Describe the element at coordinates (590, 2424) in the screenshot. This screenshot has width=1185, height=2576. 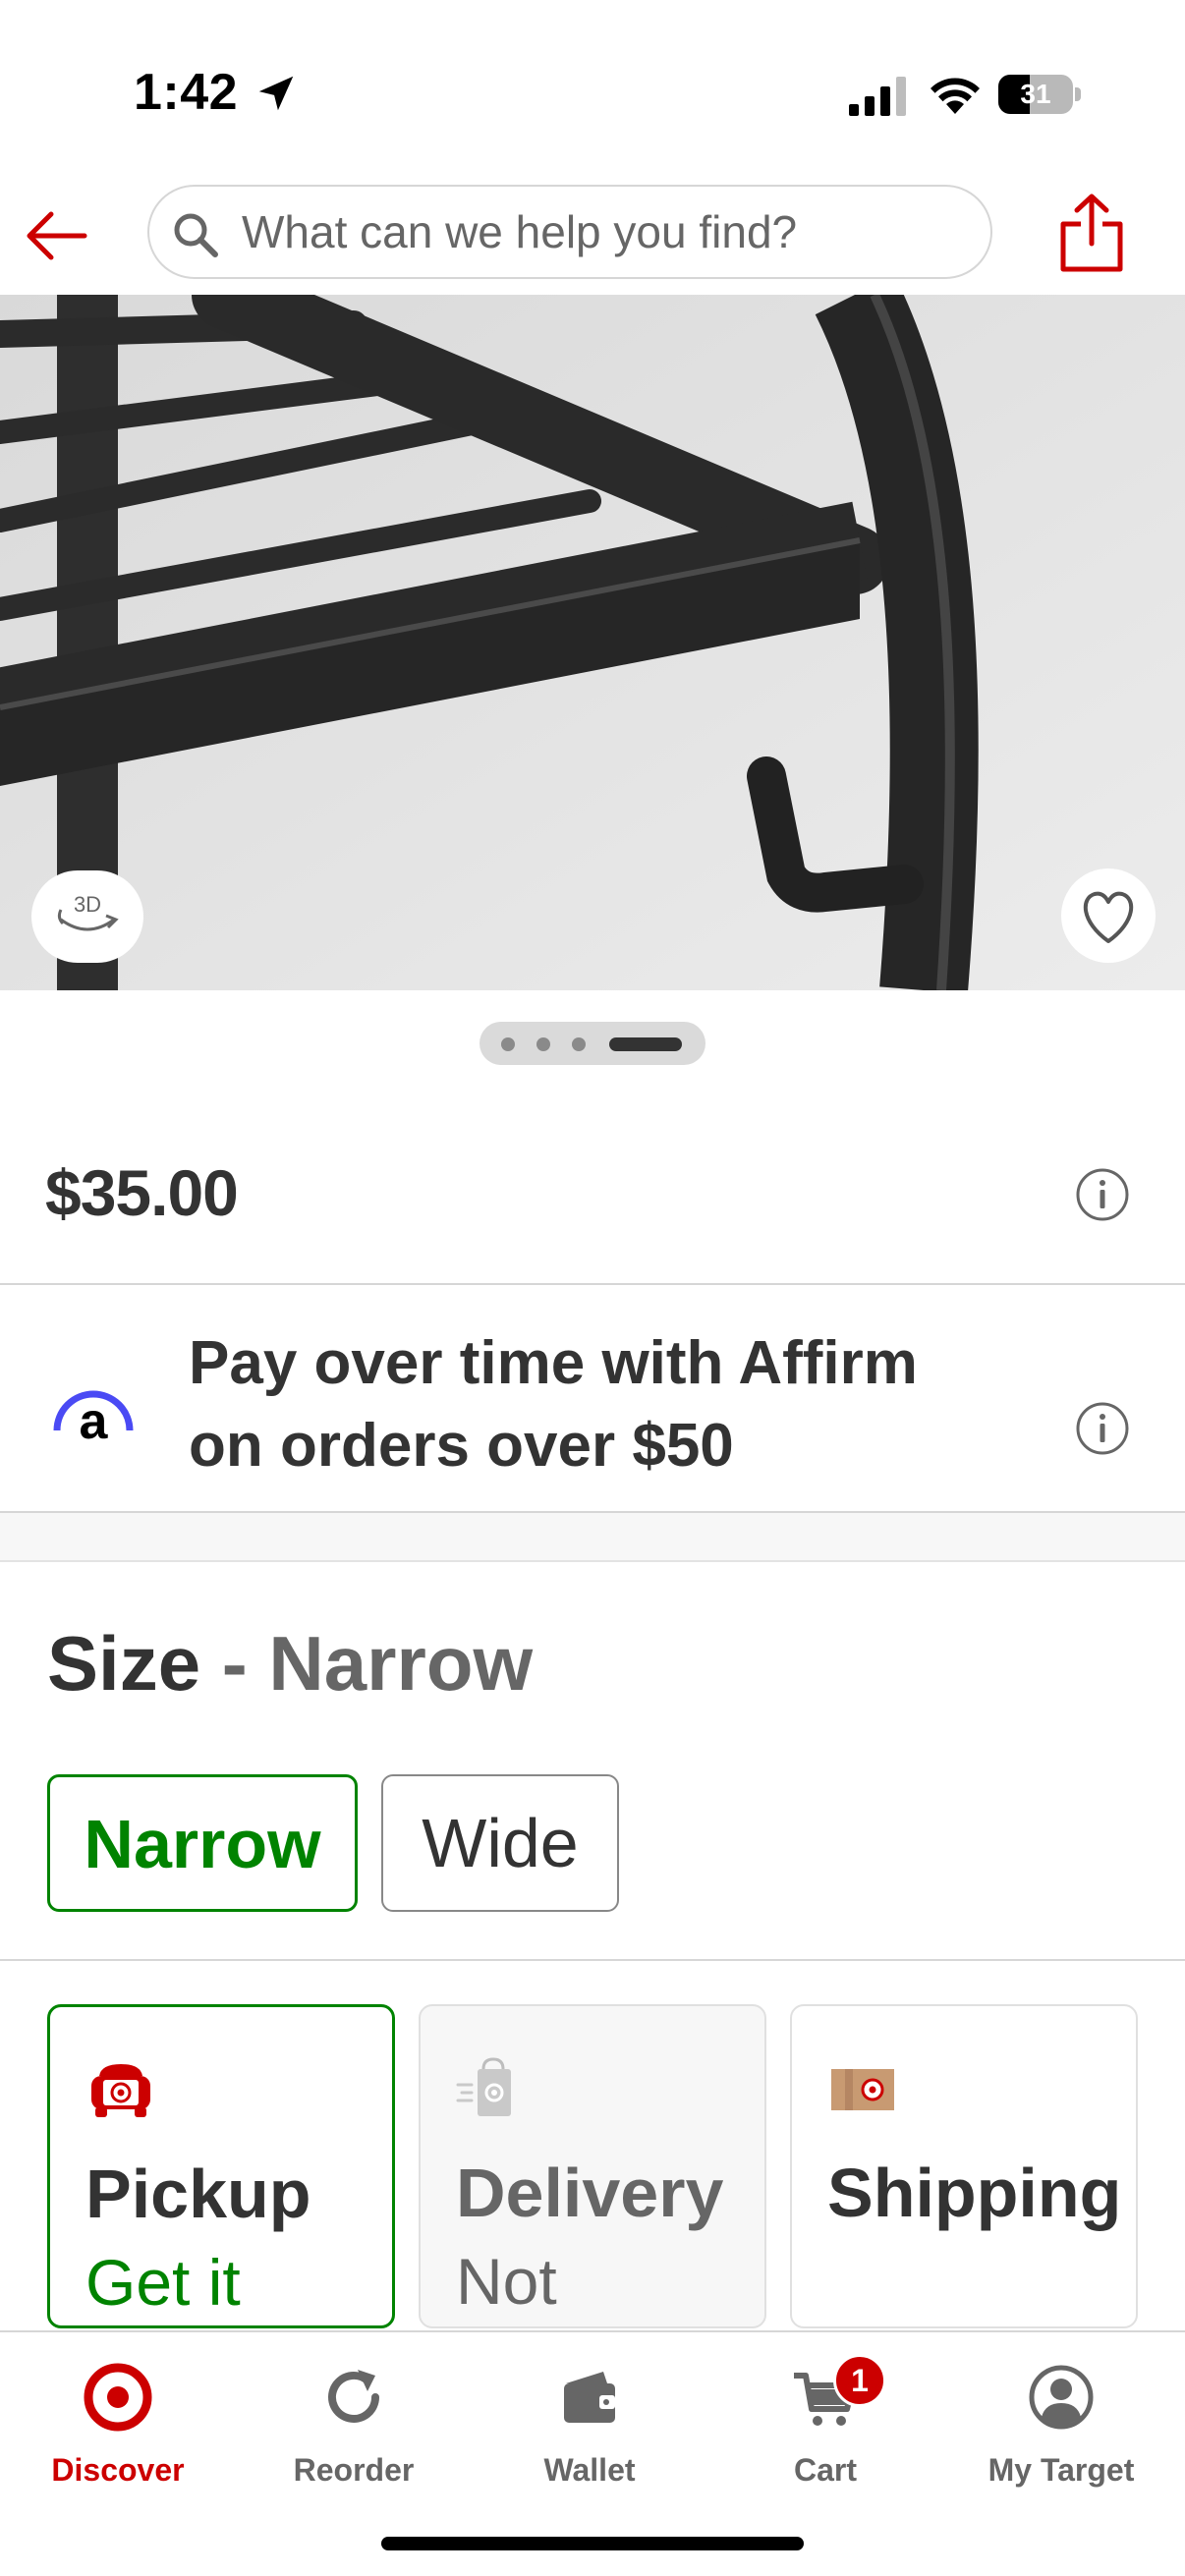
I see `tab-wallet: Wallet` at that location.